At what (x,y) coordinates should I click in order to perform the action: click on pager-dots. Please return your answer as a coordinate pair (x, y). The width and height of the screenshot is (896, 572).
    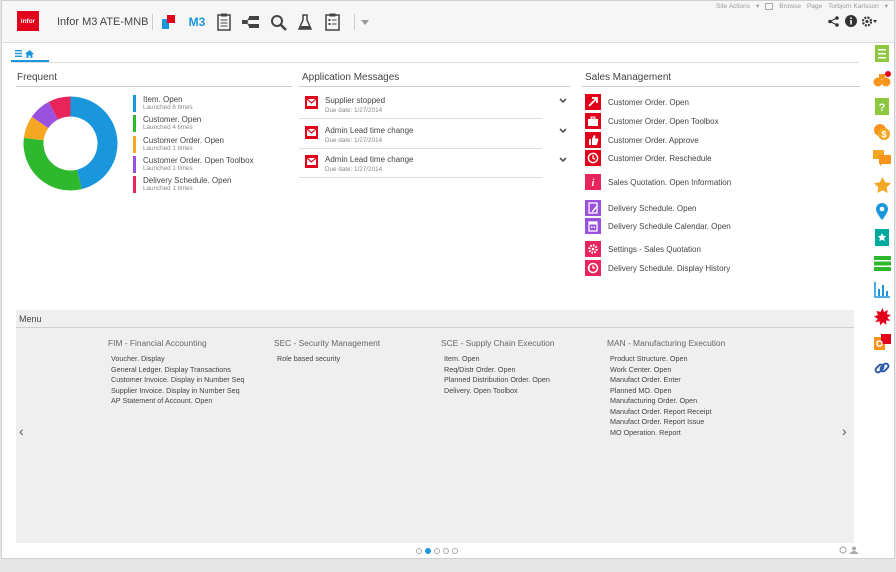
    Looking at the image, I should click on (437, 551).